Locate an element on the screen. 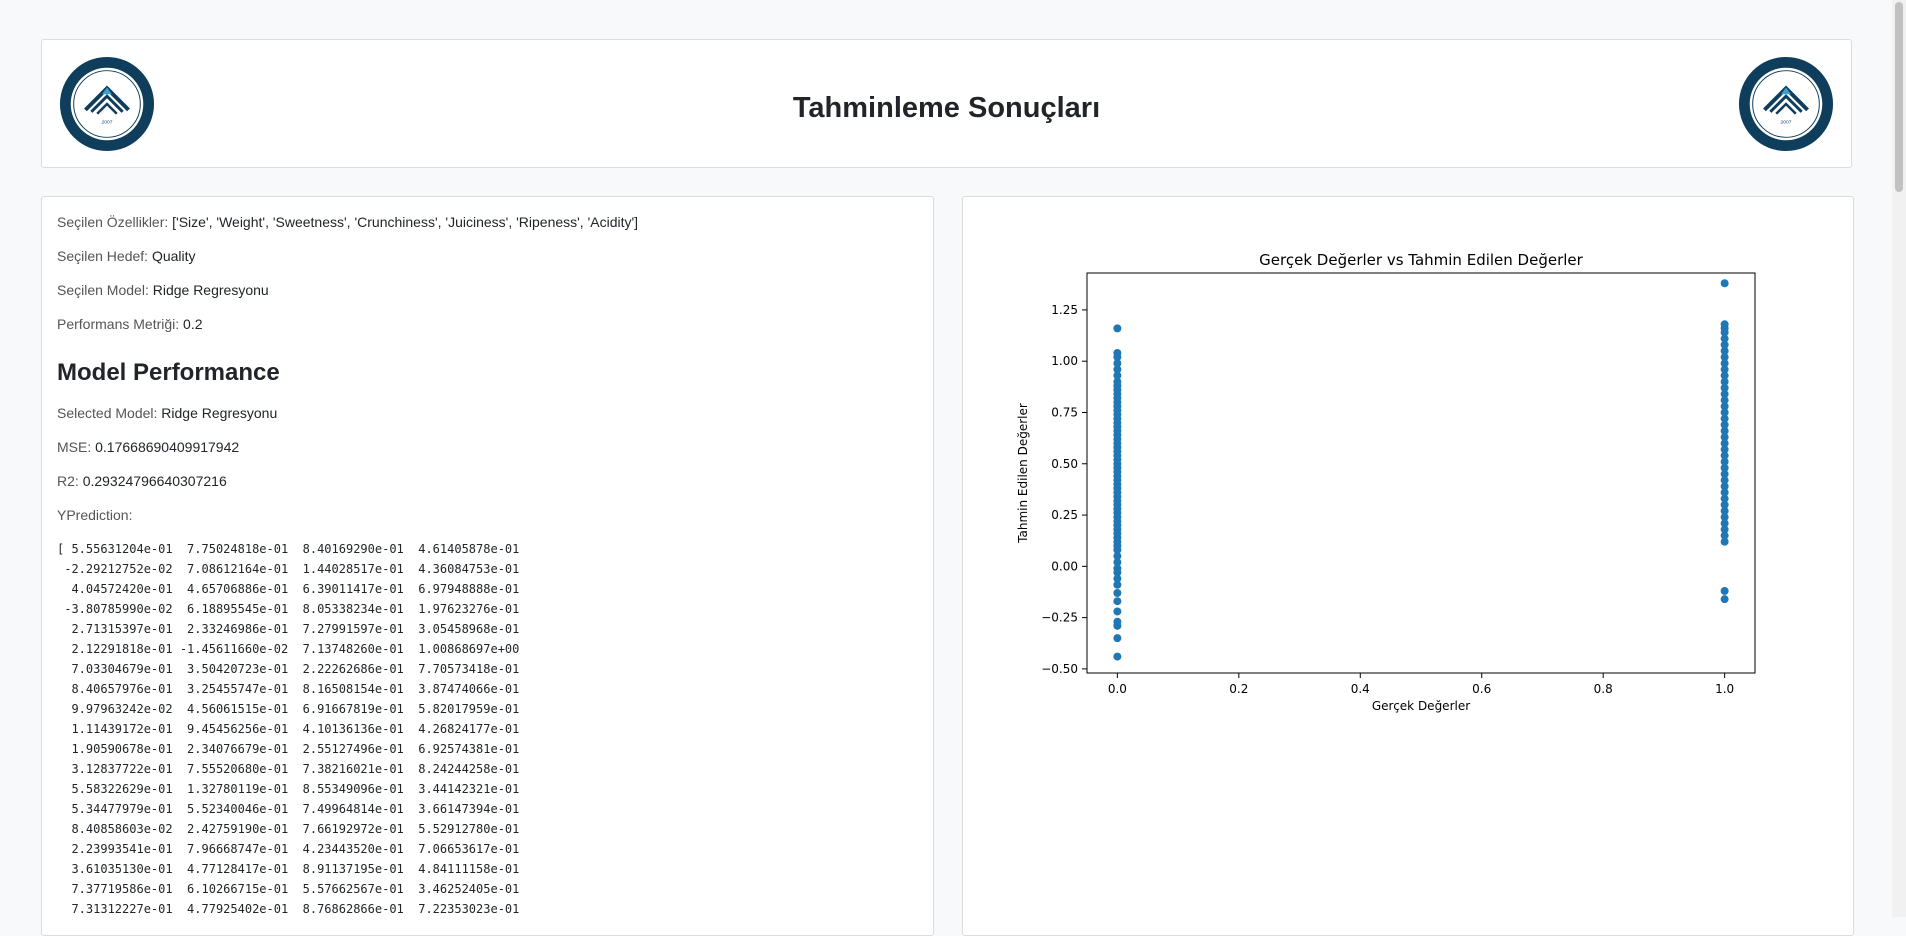  selected-model-label: Seçilen Model: is located at coordinates (103, 290).